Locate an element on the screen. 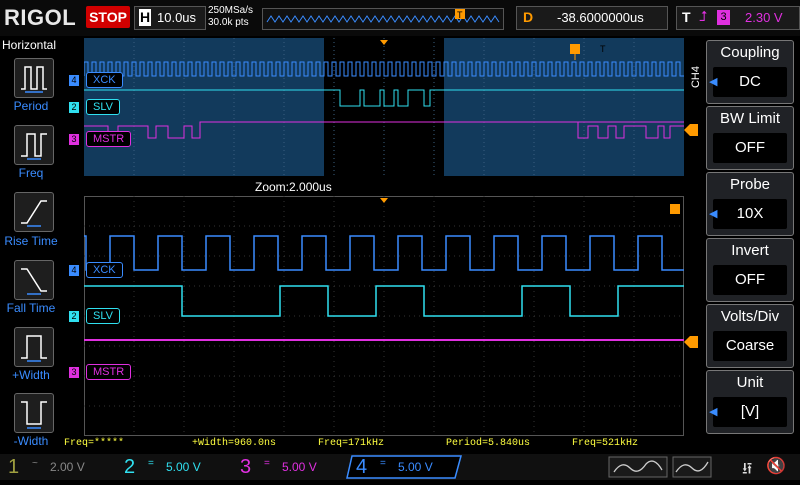 The image size is (800, 485). positive-width-icon is located at coordinates (34, 348).